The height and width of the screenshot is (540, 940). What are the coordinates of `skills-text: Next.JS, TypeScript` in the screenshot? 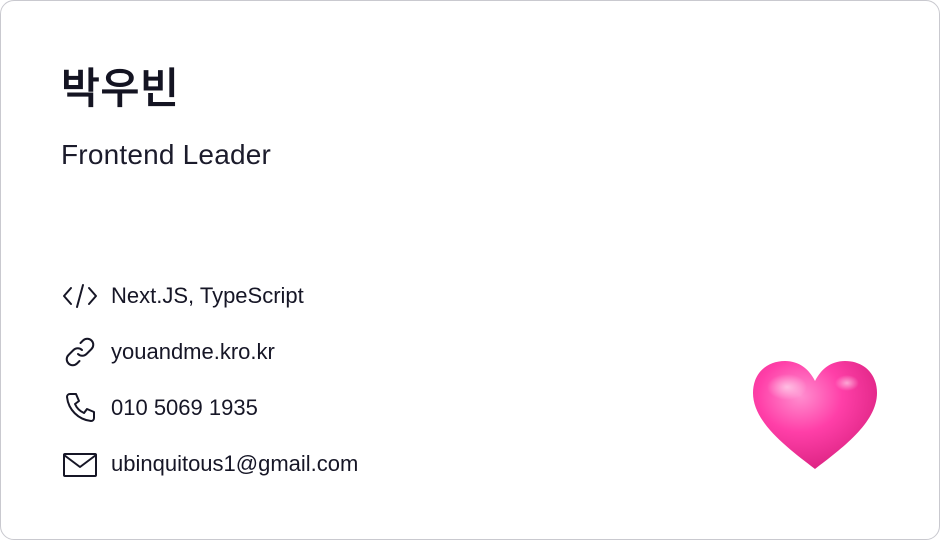 It's located at (207, 295).